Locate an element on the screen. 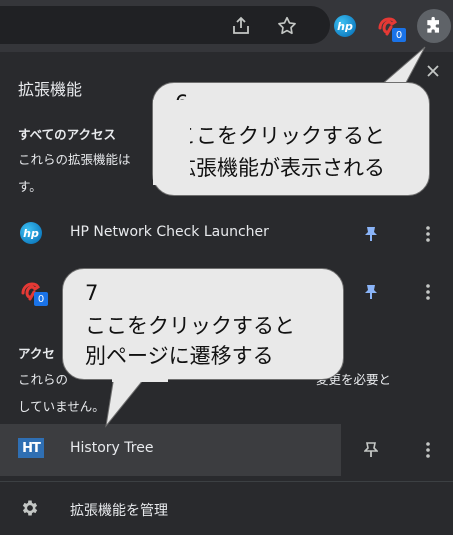  callout-6: 6 ここをクリックすると 拡張機能が表示される is located at coordinates (291, 139).